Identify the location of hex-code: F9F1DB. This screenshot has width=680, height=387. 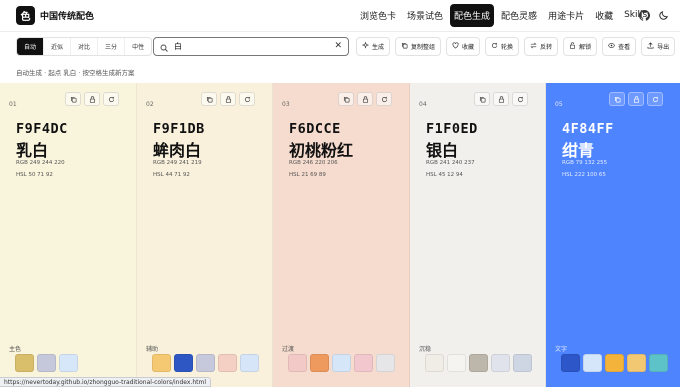
(179, 129).